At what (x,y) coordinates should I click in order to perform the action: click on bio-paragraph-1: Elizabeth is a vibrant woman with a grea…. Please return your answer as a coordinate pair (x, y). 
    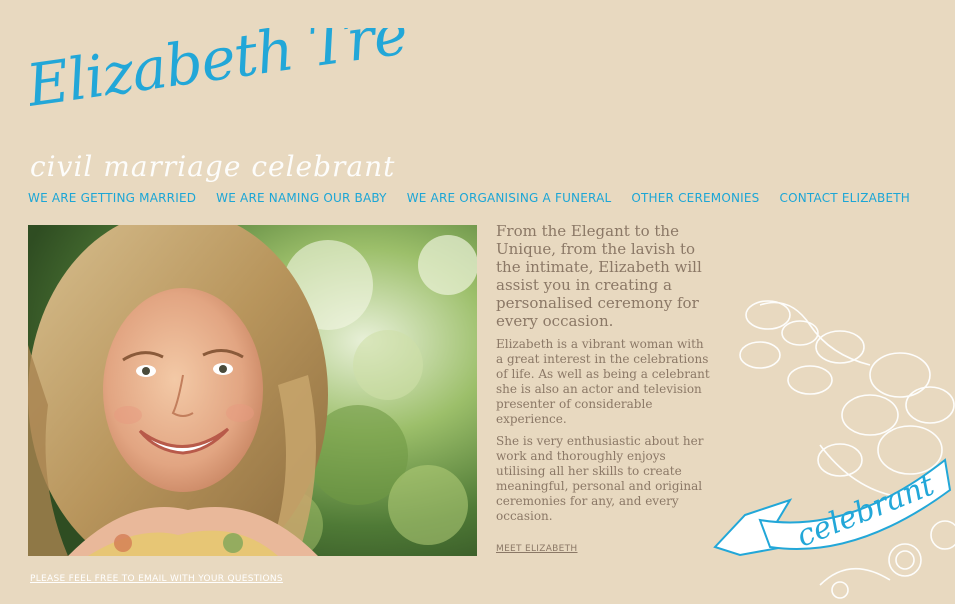
    Looking at the image, I should click on (603, 381).